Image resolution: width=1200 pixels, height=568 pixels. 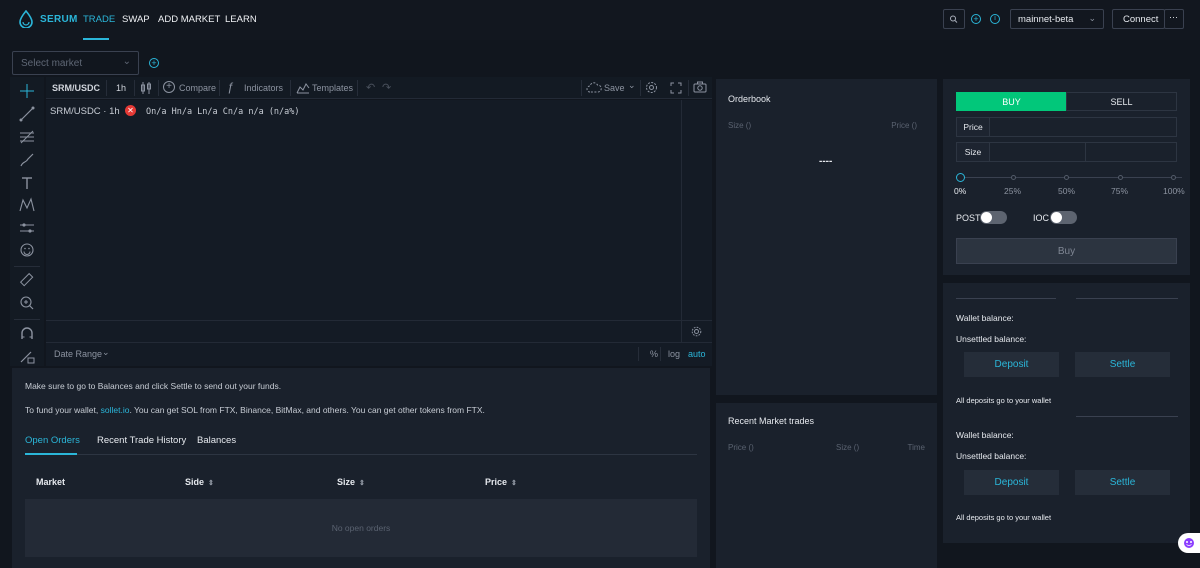 What do you see at coordinates (169, 87) in the screenshot?
I see `add-compare-icon: +` at bounding box center [169, 87].